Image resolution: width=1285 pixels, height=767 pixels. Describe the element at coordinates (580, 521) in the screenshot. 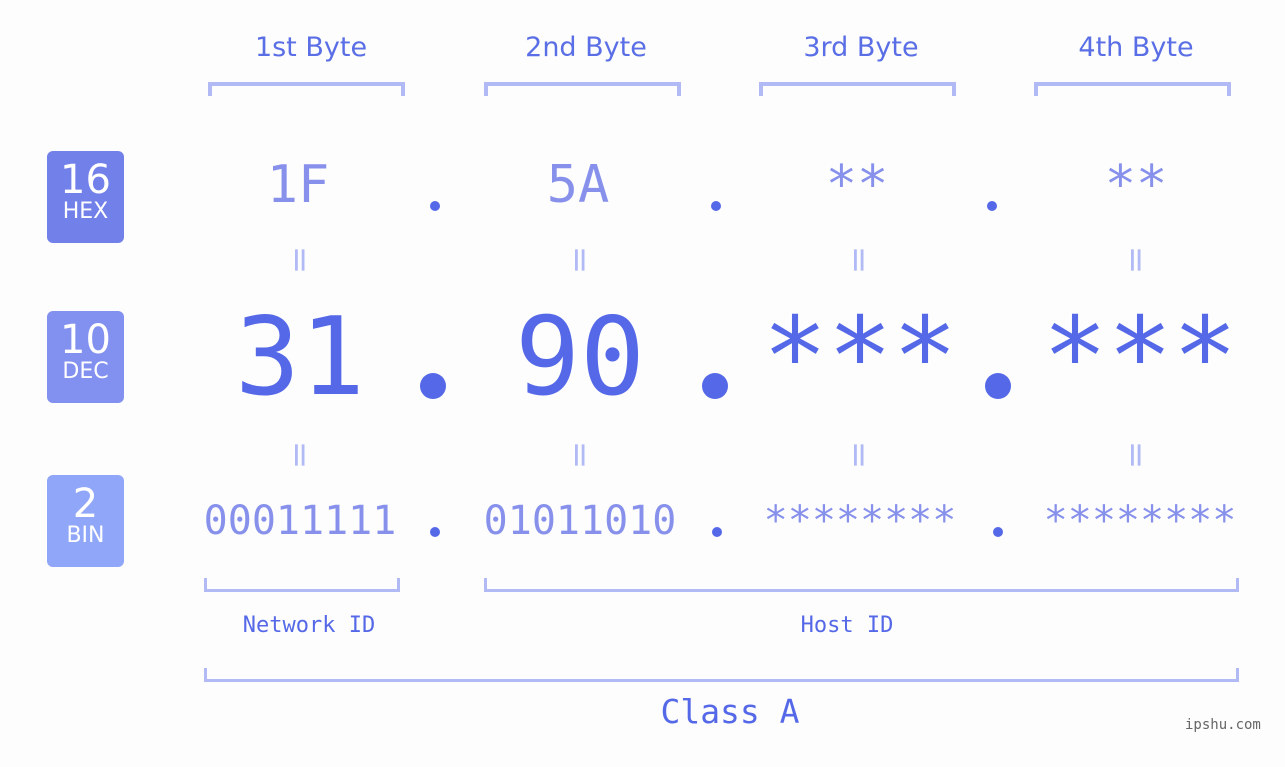

I see `bin-byte-2: 01011010` at that location.